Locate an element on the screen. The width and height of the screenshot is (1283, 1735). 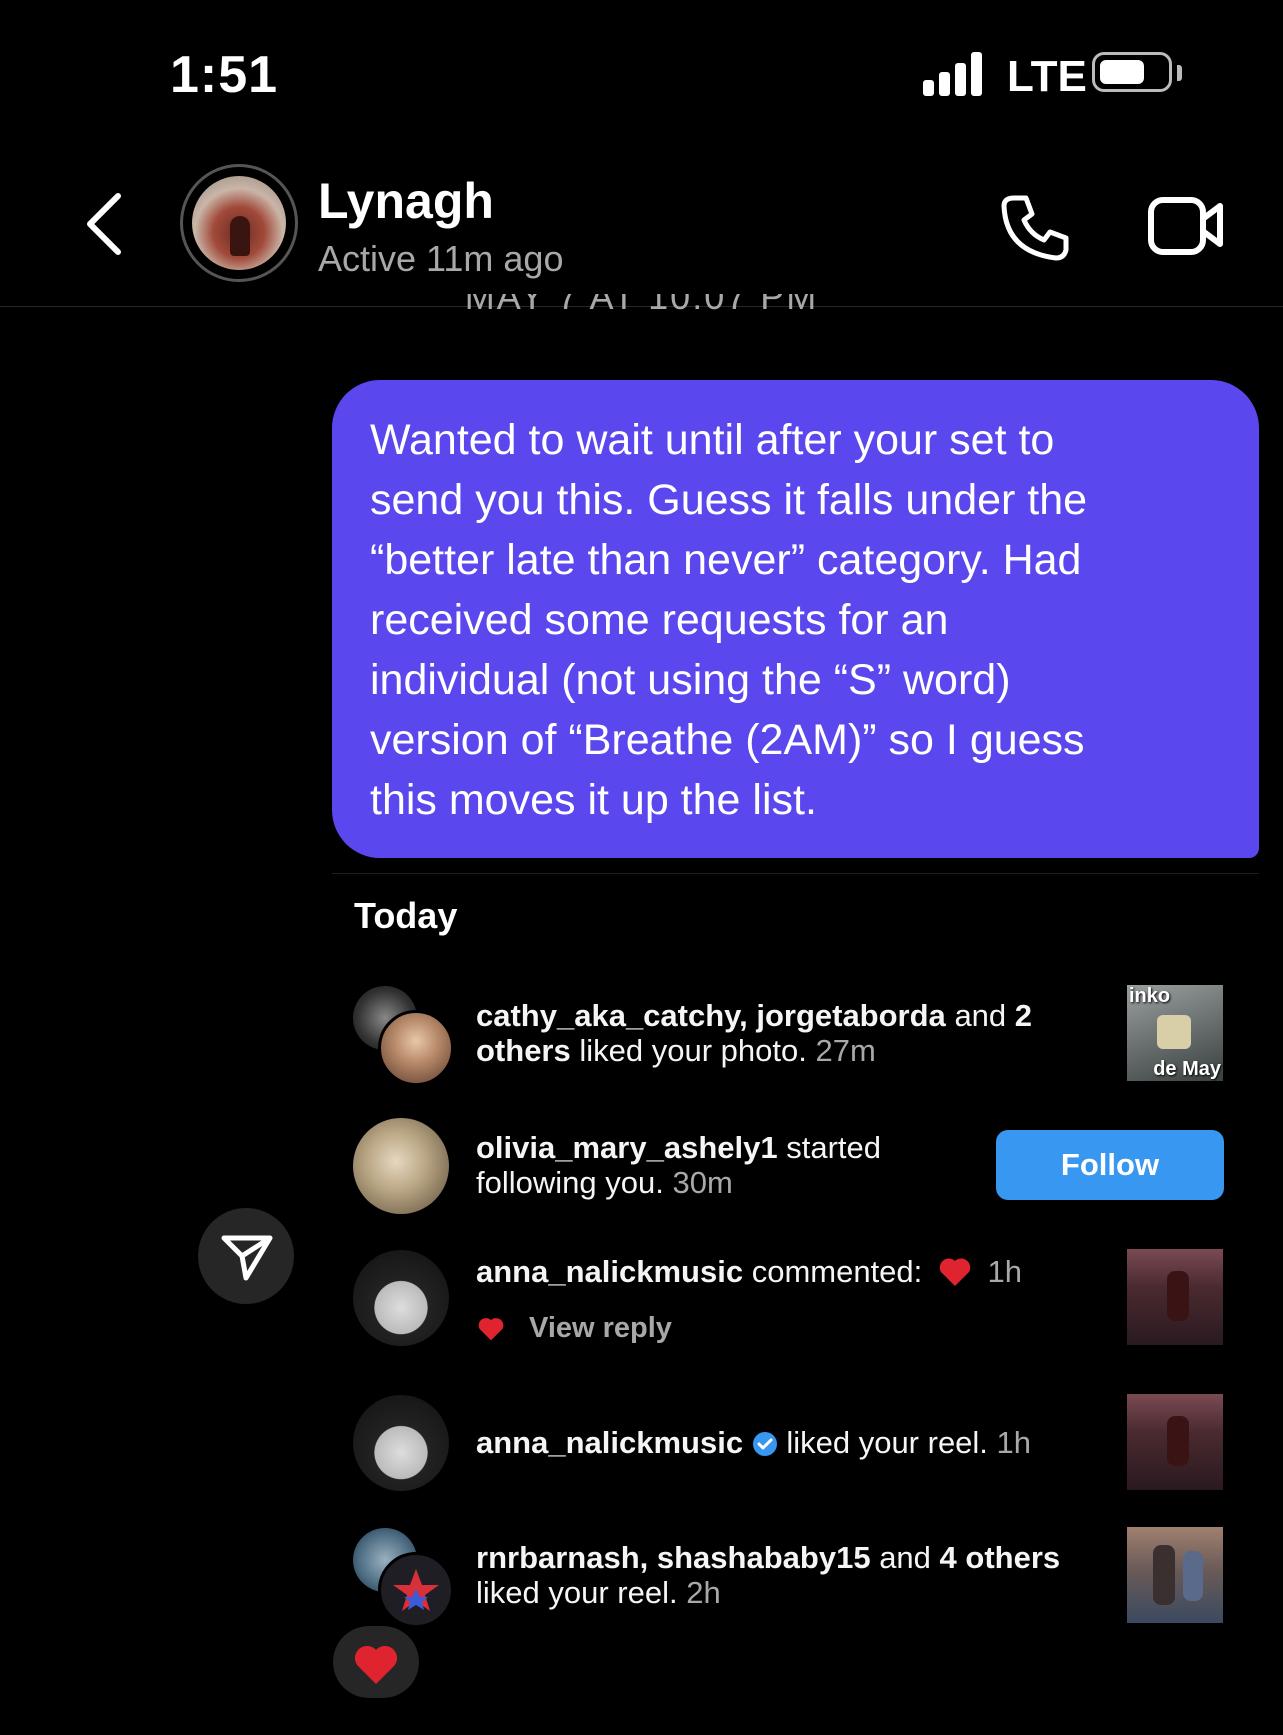
contact-active-status: Active 11m ago is located at coordinates (441, 258).